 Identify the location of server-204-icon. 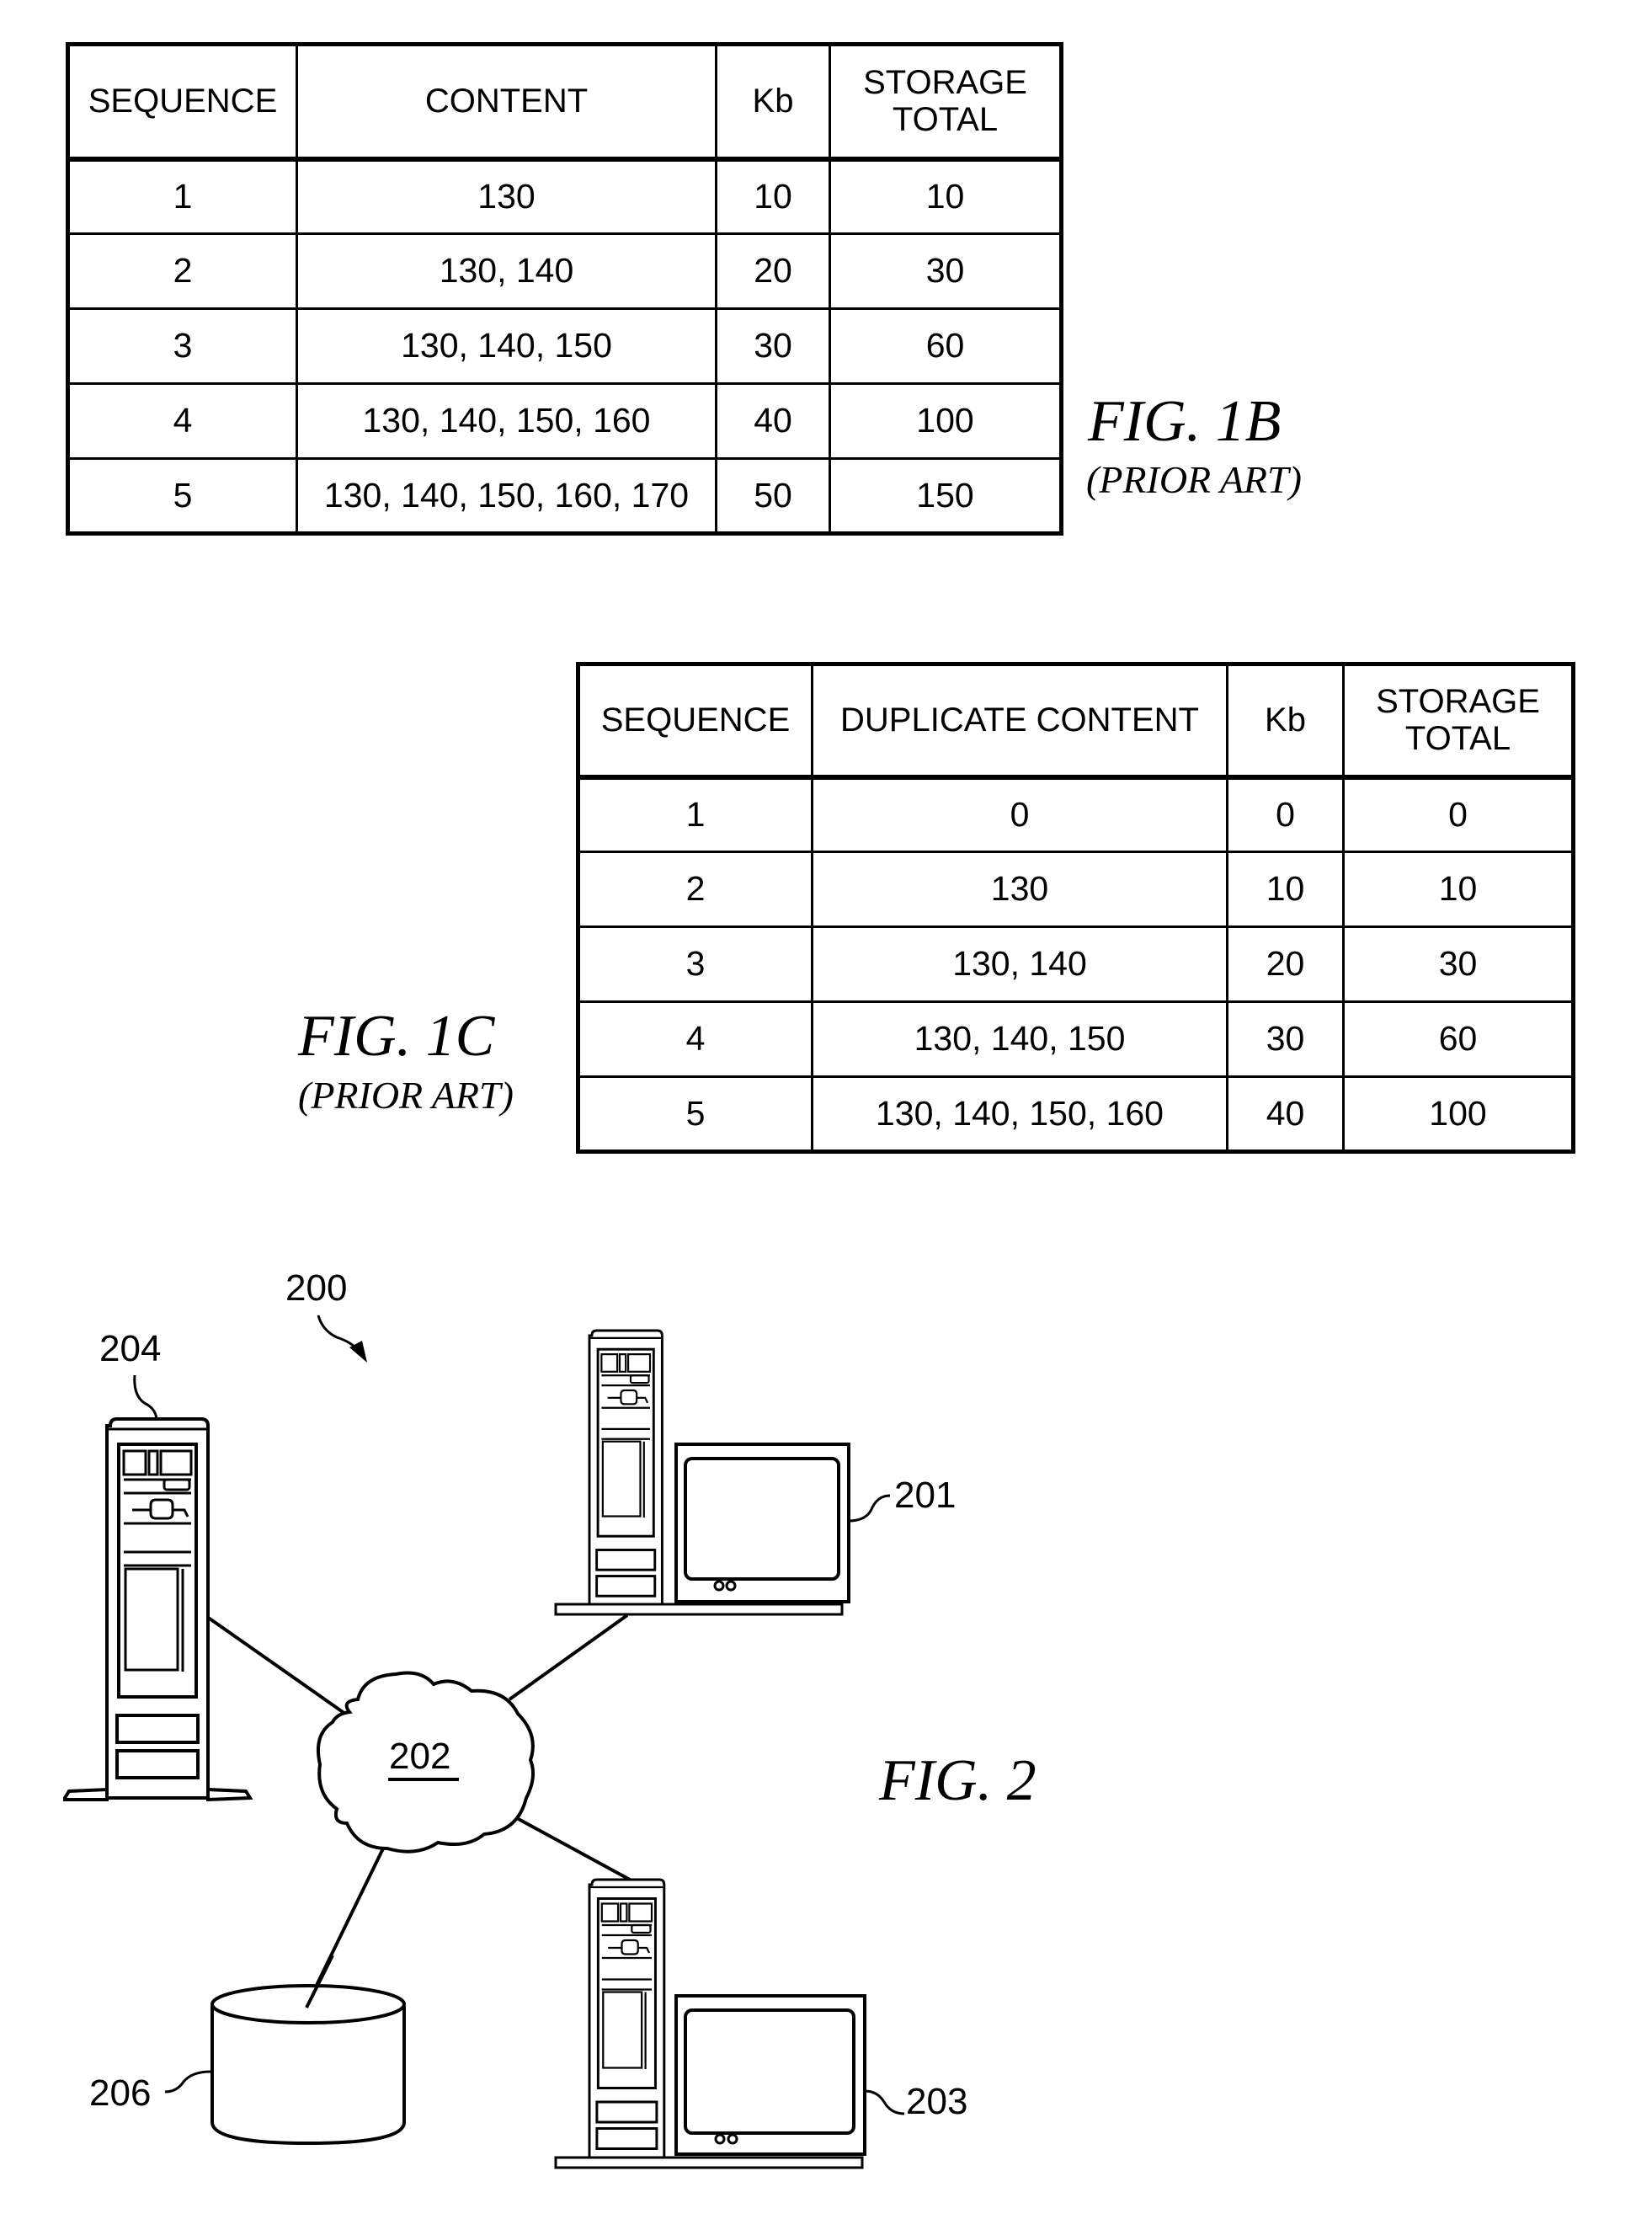
(157, 1609).